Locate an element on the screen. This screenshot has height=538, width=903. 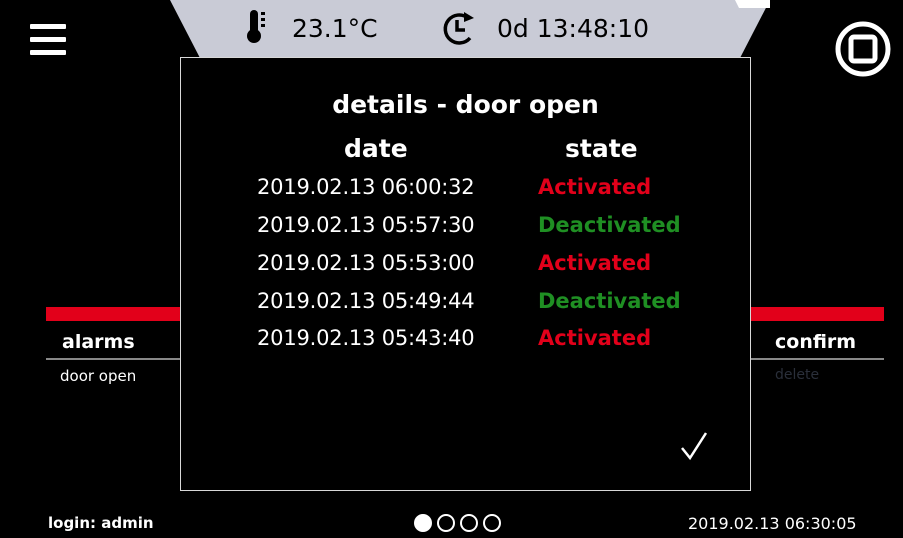
page-indicator is located at coordinates (457, 524).